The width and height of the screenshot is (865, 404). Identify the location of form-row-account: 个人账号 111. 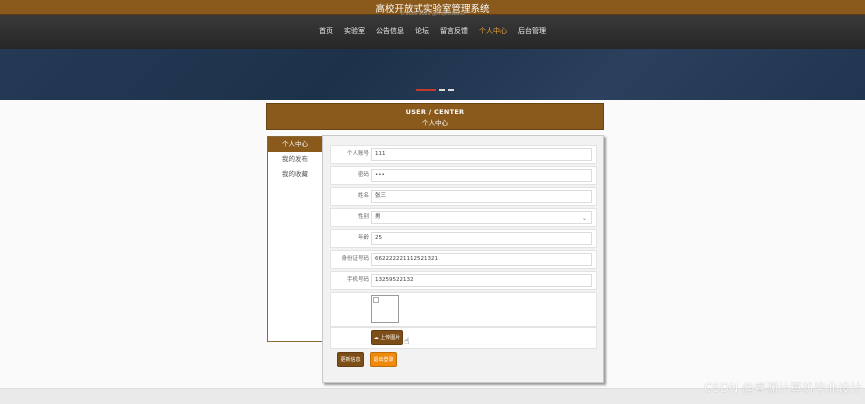
(463, 154).